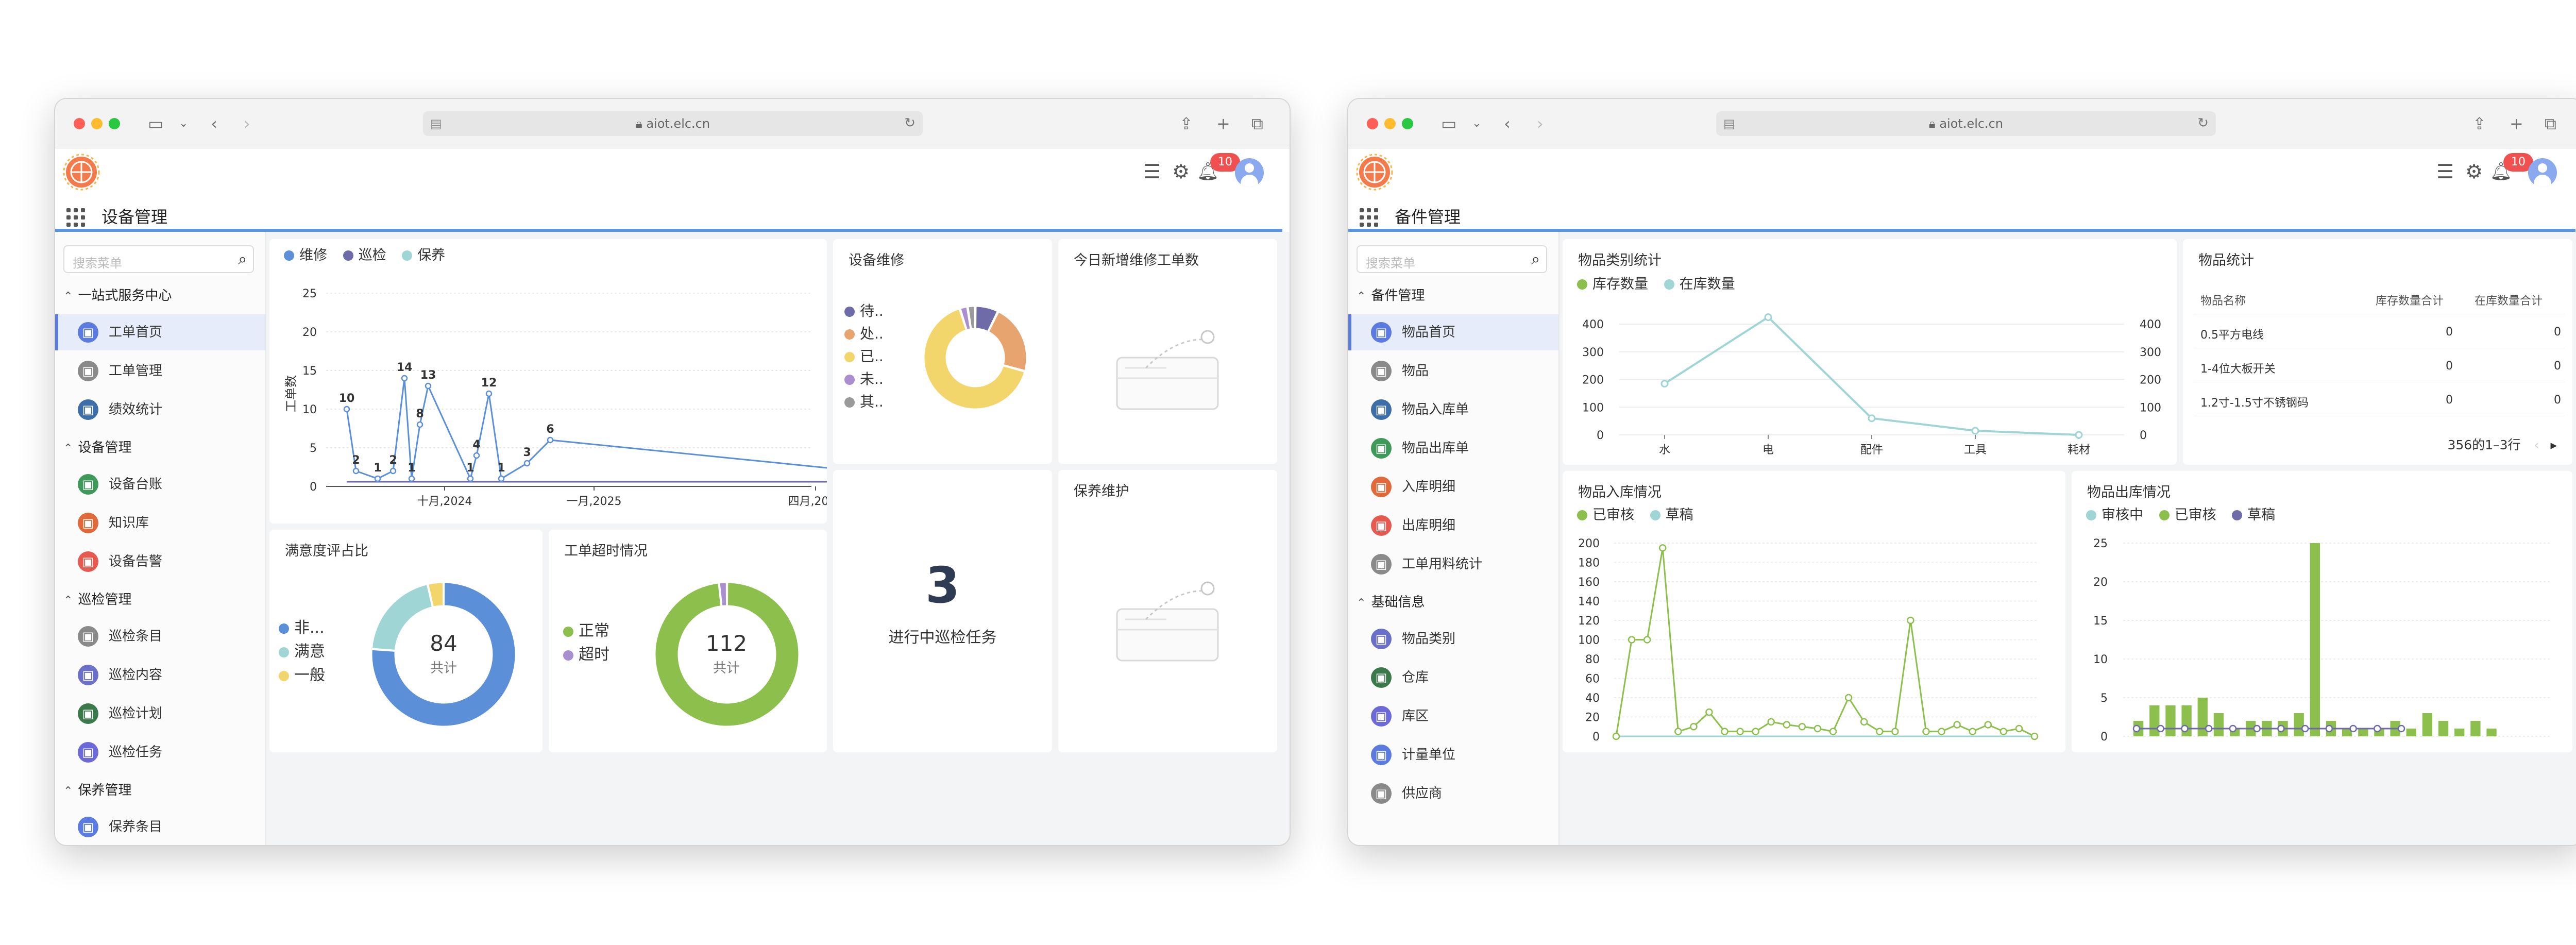 Image resolution: width=2576 pixels, height=945 pixels. I want to click on next-page-icon: ▸, so click(2553, 444).